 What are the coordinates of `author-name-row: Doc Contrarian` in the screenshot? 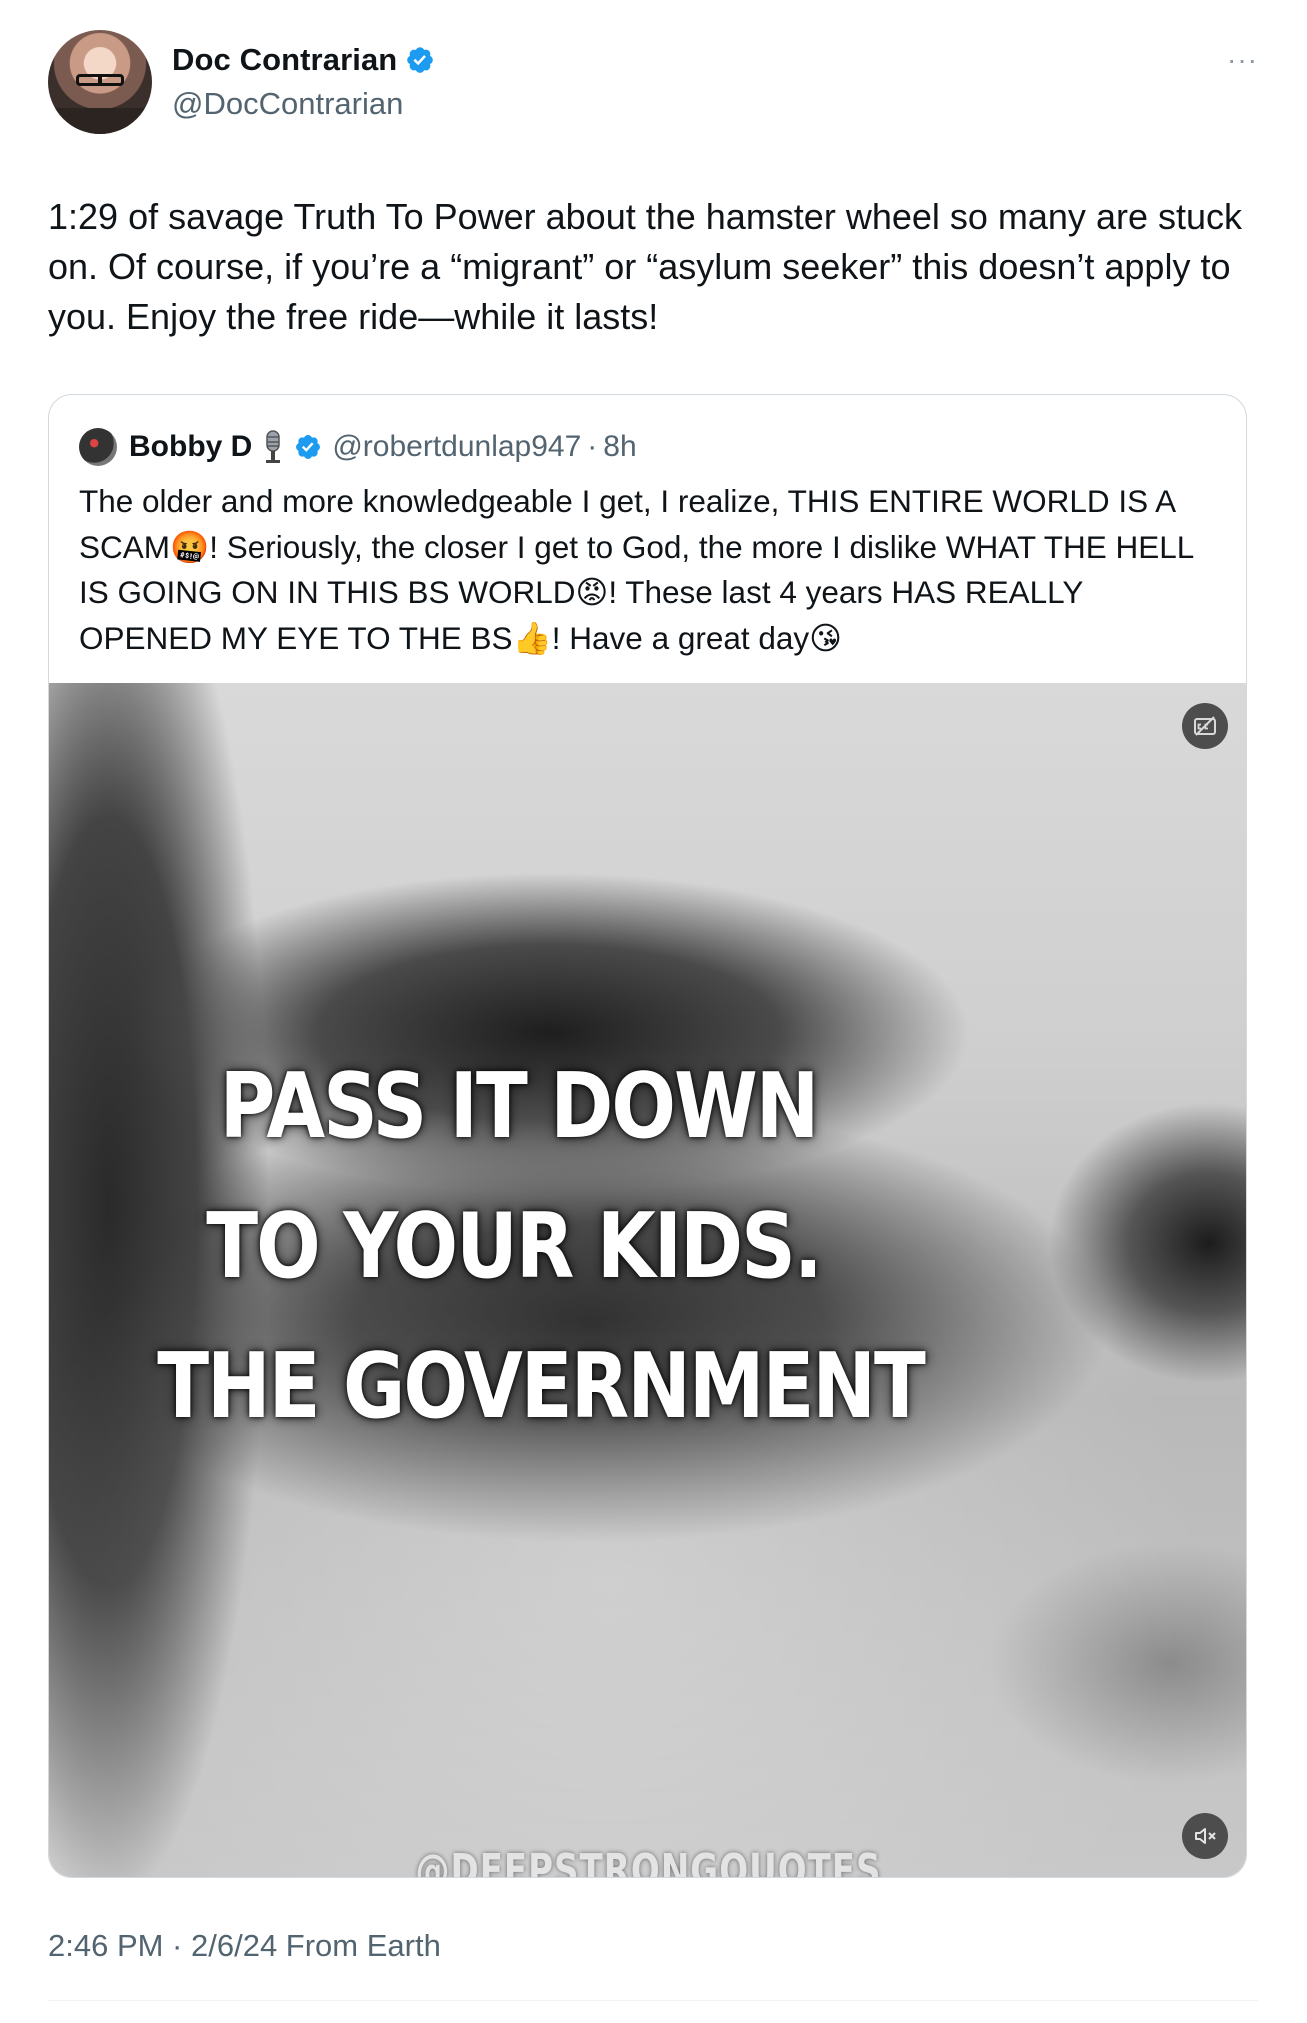 It's located at (303, 60).